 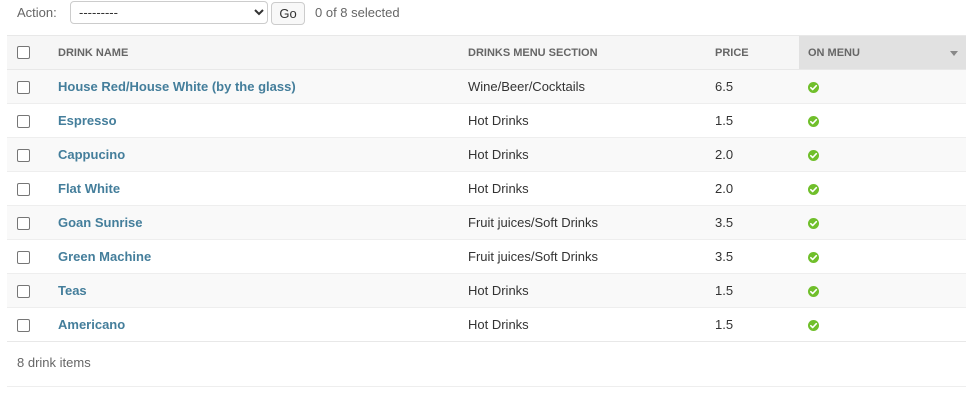 I want to click on table-row: Cappucino Hot Drinks 2.0, so click(x=486, y=154).